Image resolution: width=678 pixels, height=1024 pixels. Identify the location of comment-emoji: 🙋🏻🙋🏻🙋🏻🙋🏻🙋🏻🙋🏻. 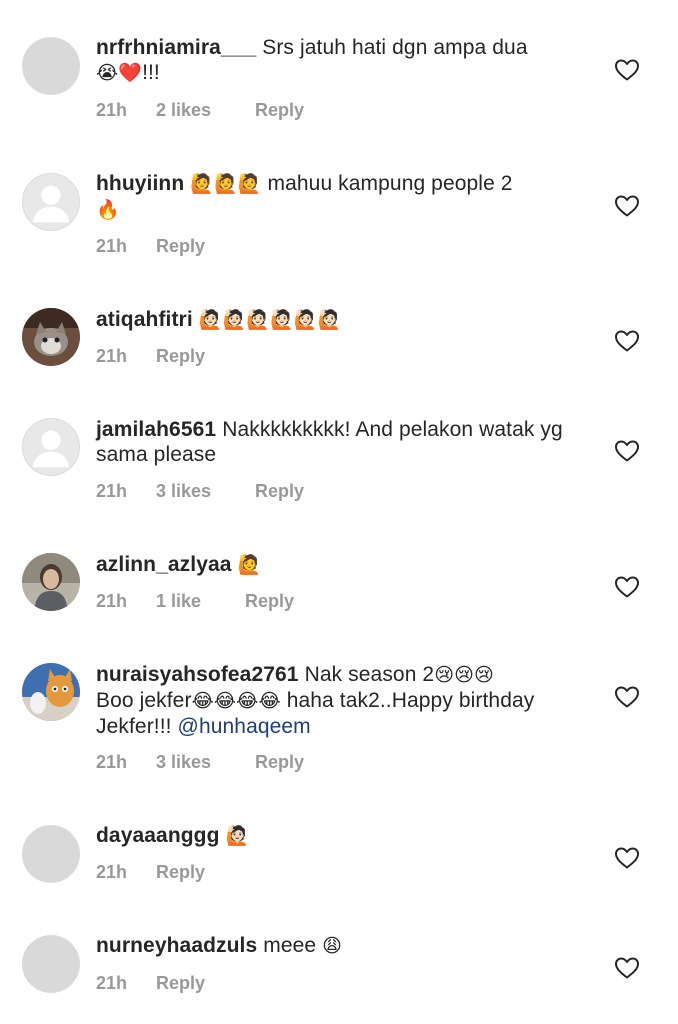
(270, 320).